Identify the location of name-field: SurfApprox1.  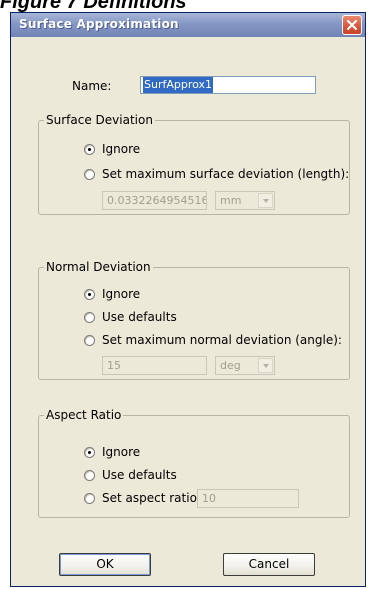
(228, 85).